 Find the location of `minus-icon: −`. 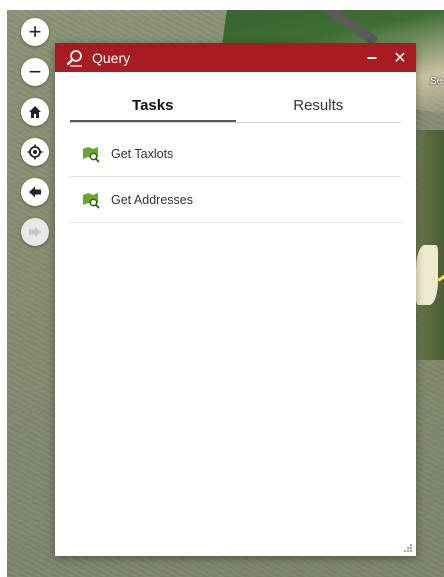

minus-icon: − is located at coordinates (35, 71).